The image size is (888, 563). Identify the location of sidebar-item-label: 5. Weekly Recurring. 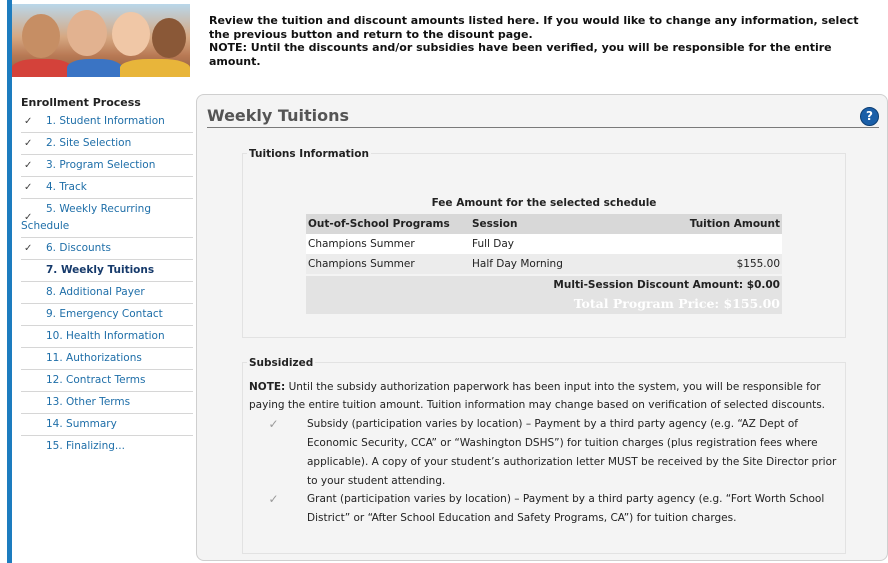
(98, 209).